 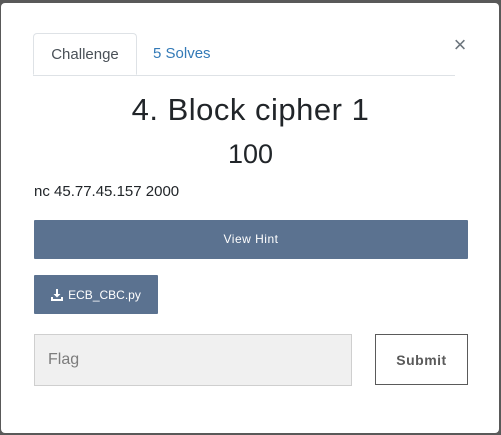 What do you see at coordinates (244, 54) in the screenshot?
I see `challenge-tabs: Challenge 5 Solves` at bounding box center [244, 54].